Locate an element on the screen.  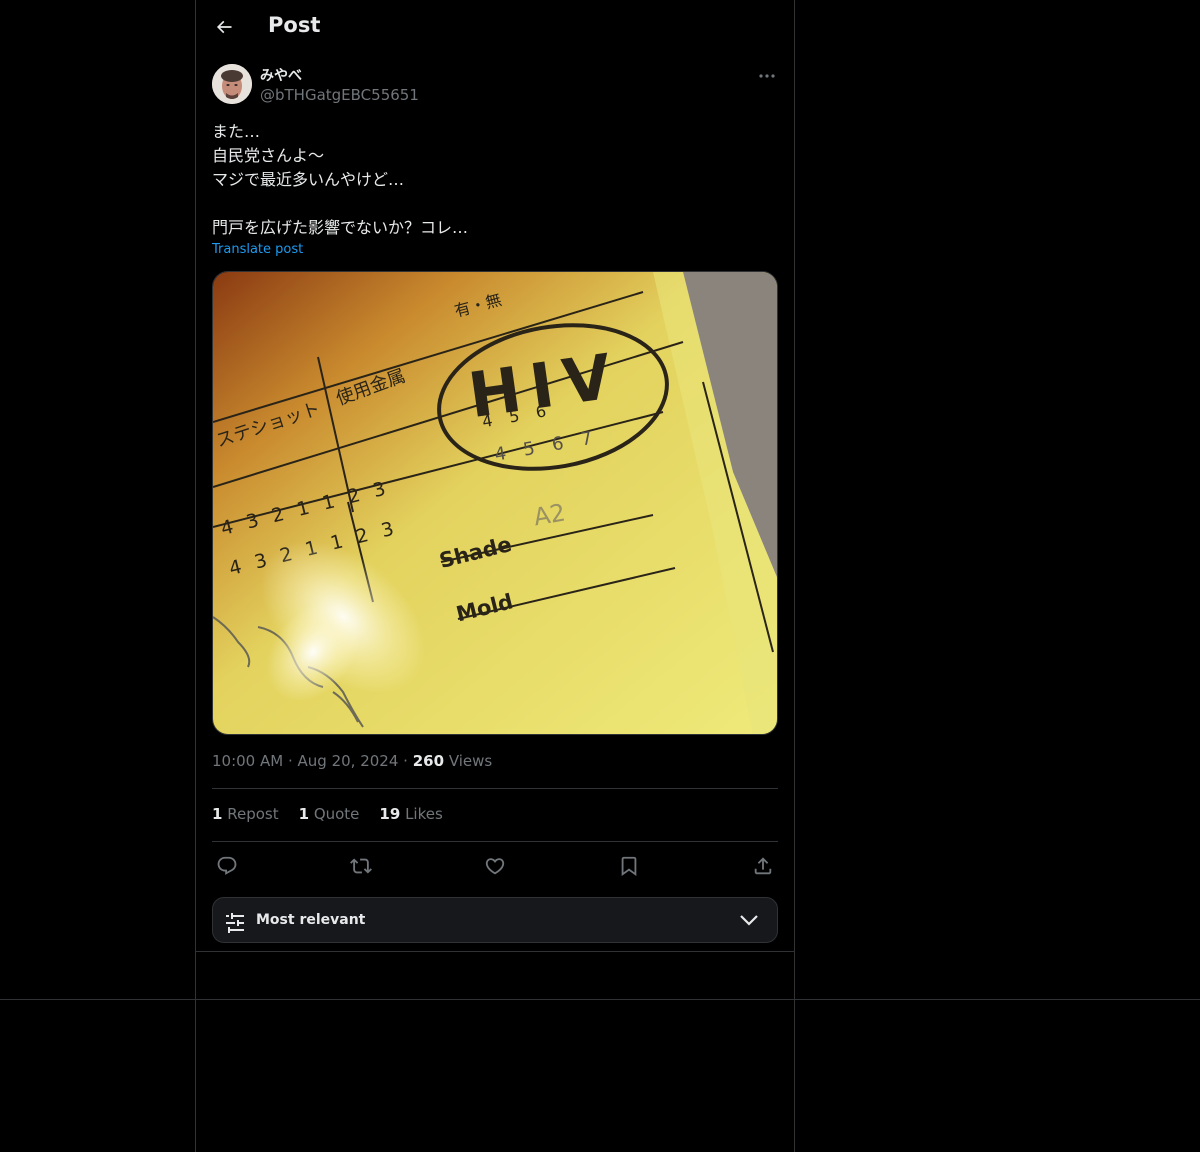
views-label: Views is located at coordinates (470, 761).